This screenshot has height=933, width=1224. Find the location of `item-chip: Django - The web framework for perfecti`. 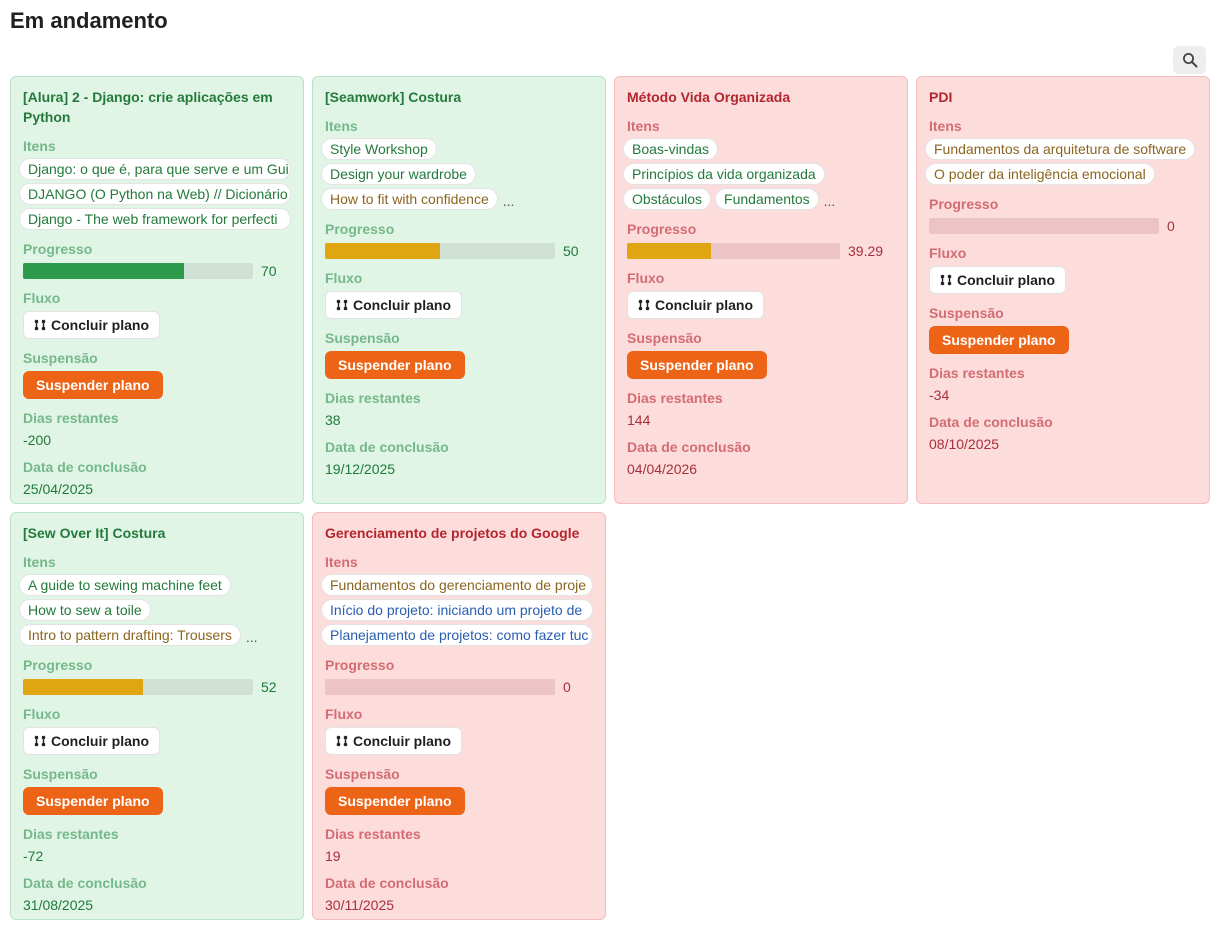

item-chip: Django - The web framework for perfecti is located at coordinates (155, 219).